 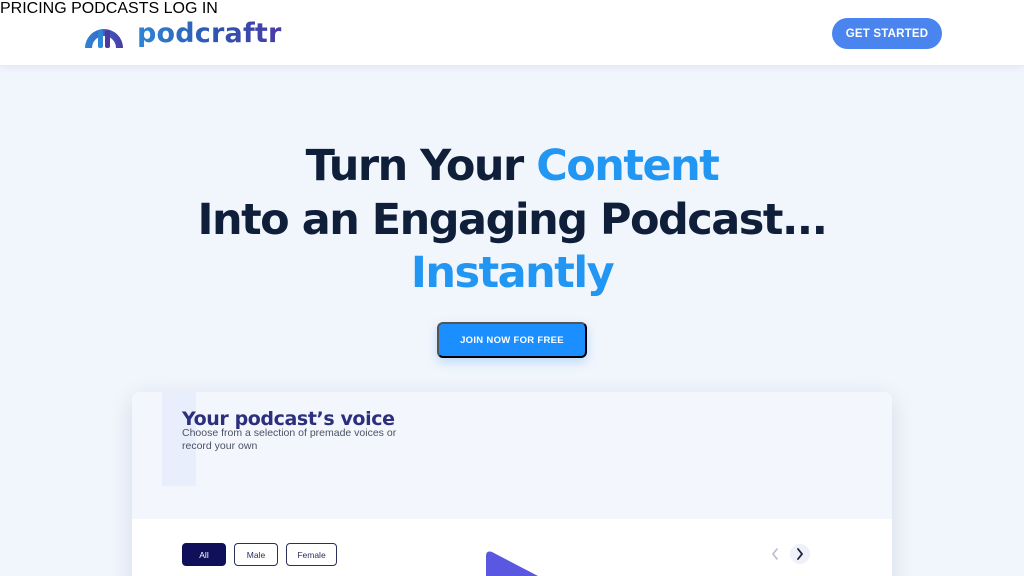 I want to click on chevron-right-icon, so click(x=800, y=554).